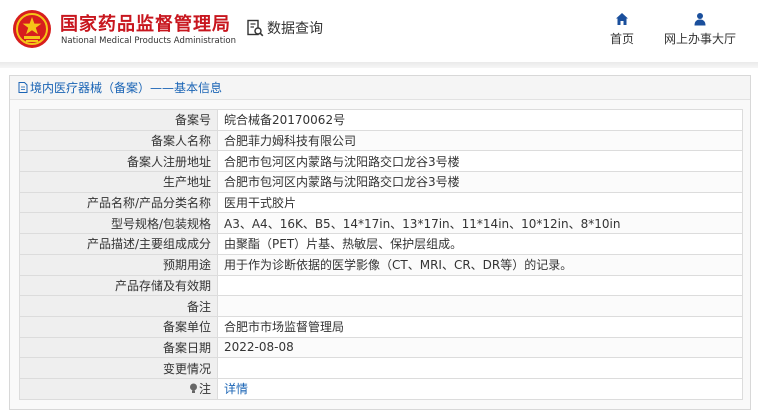 This screenshot has width=758, height=410. What do you see at coordinates (622, 29) in the screenshot?
I see `nav-home: 首页` at bounding box center [622, 29].